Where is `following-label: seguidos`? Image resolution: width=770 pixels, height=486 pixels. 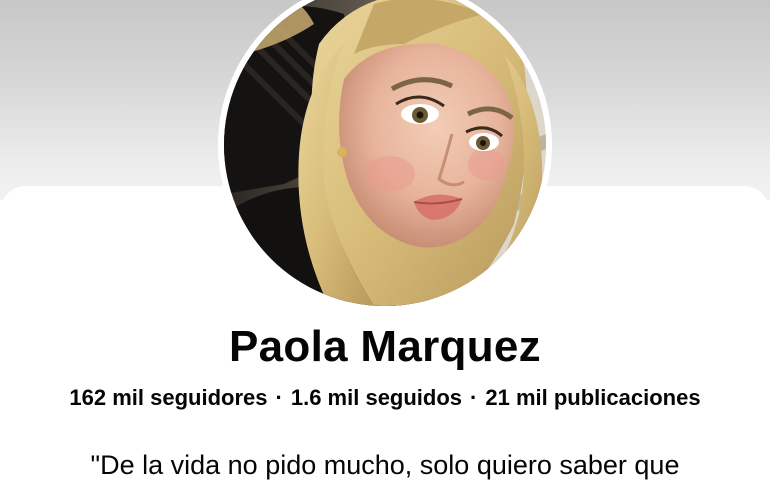 following-label: seguidos is located at coordinates (414, 397).